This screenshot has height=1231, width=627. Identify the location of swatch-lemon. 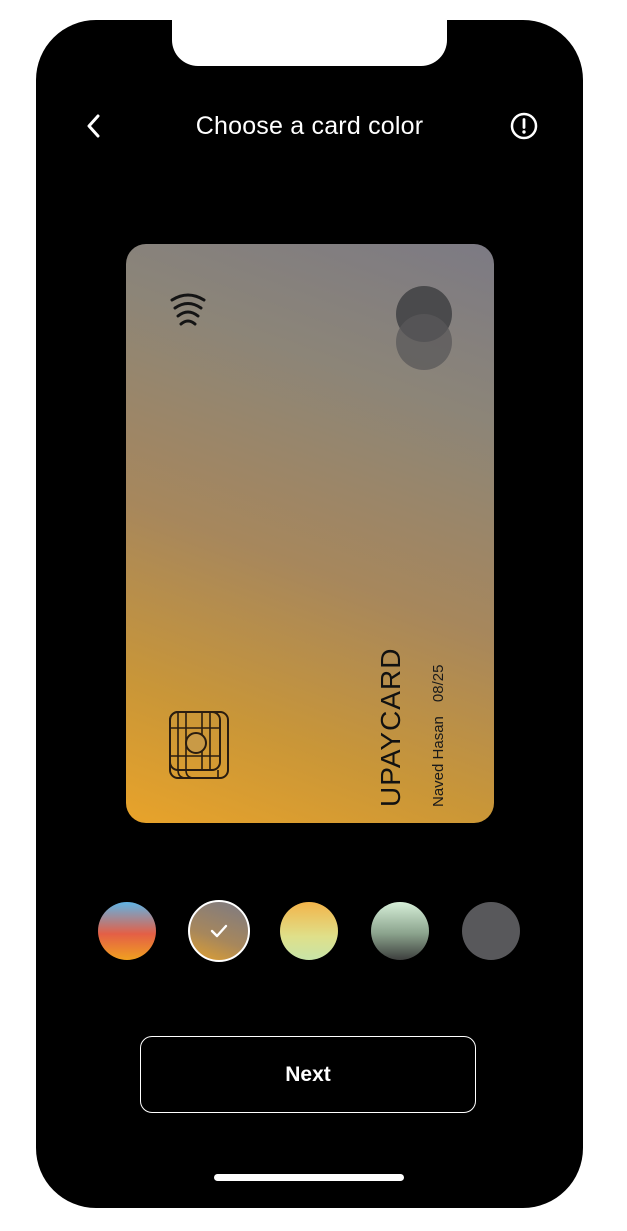
(309, 931).